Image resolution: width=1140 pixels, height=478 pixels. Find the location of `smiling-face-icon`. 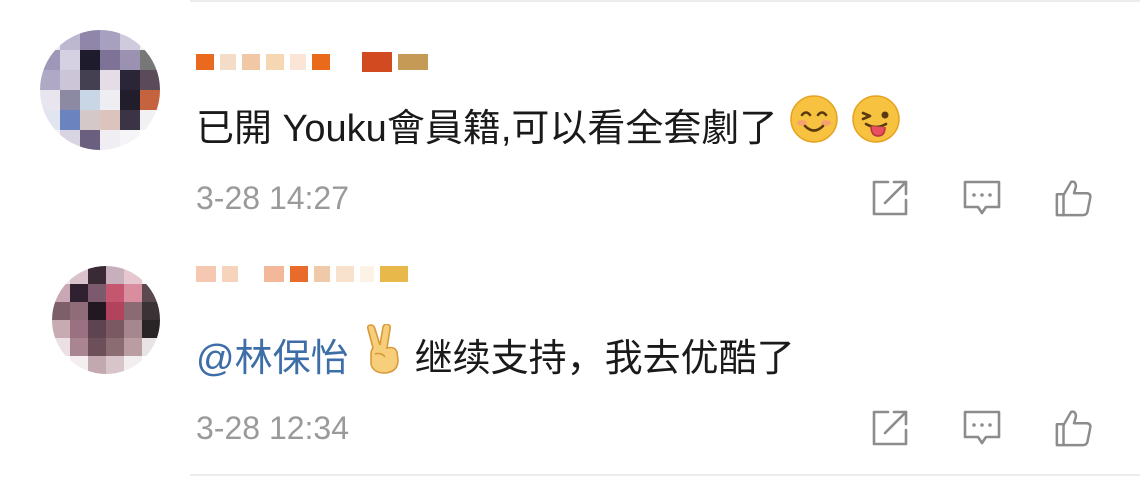

smiling-face-icon is located at coordinates (814, 124).